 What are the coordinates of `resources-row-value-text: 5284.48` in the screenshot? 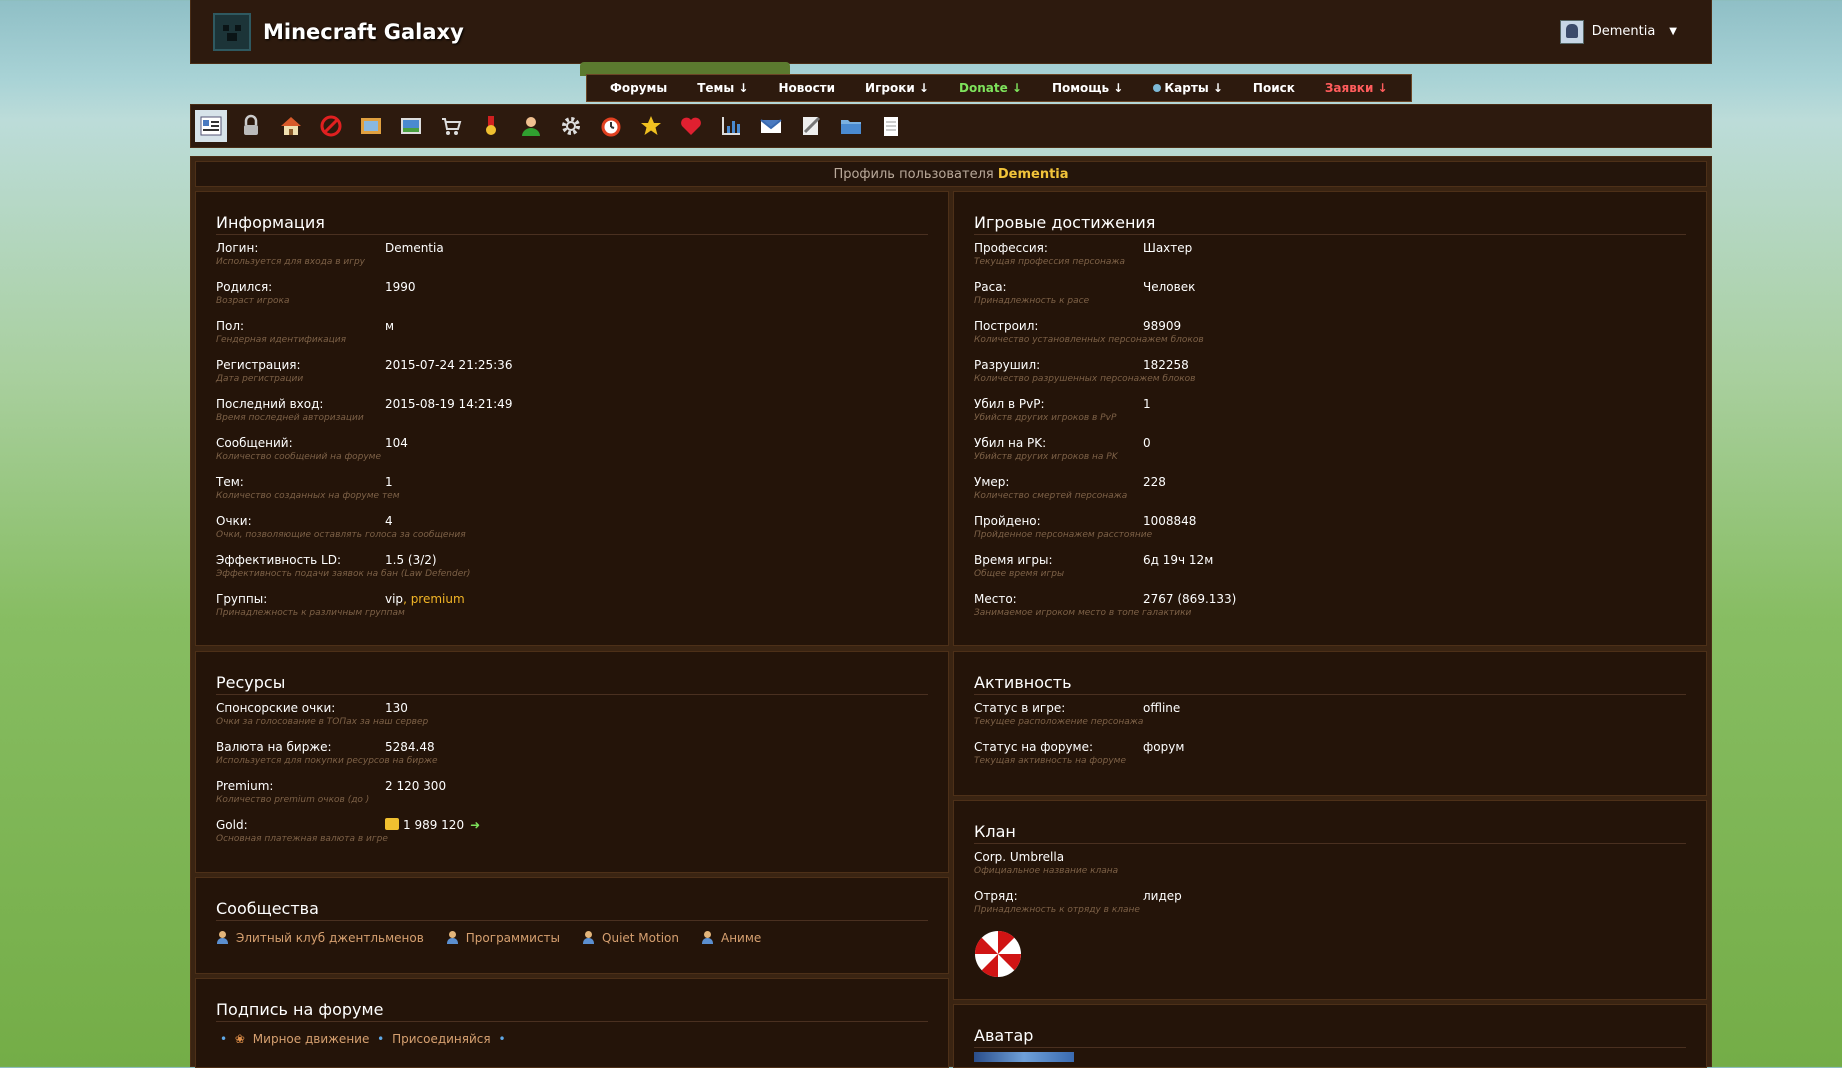 It's located at (410, 747).